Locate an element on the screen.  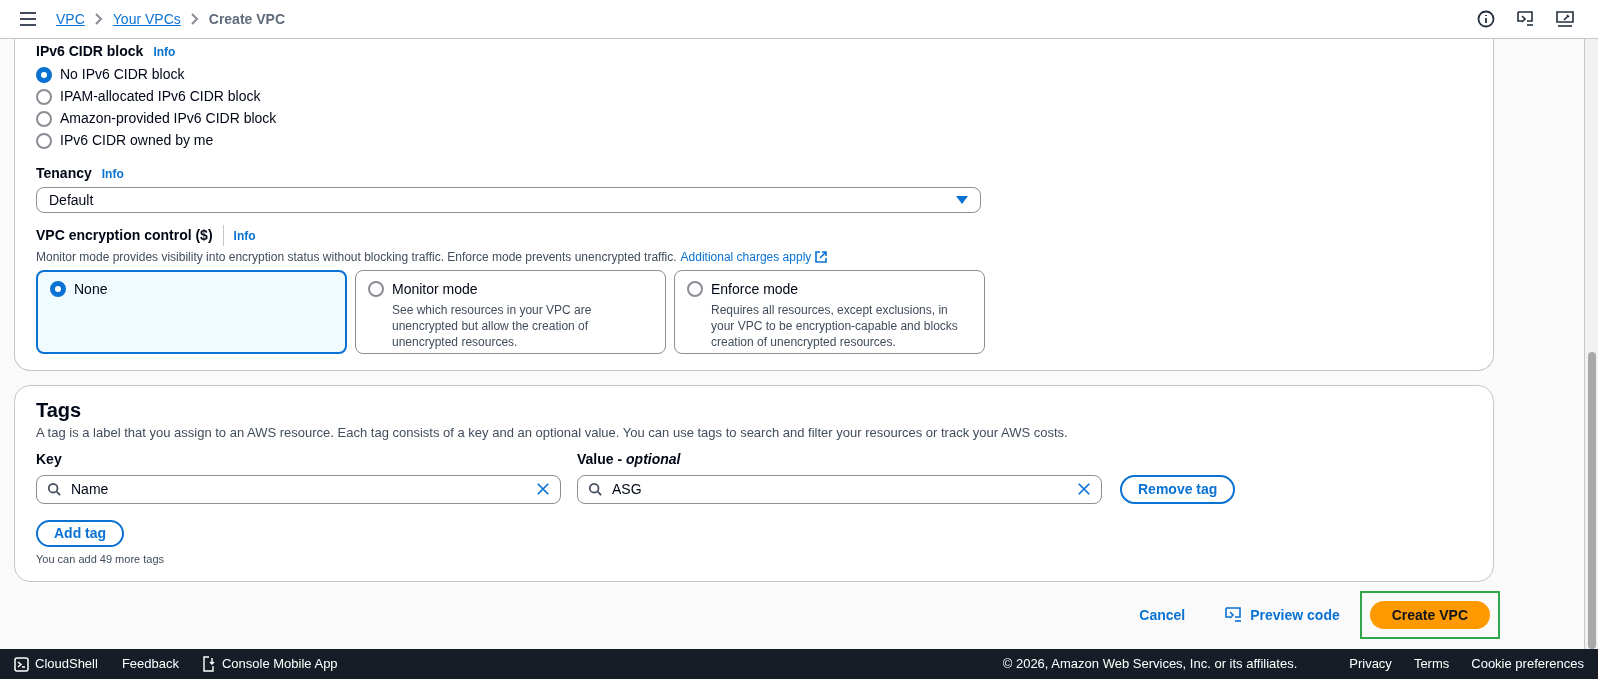
option-description: See which resources in your VPC are unencrypted but allow the creation of unencrypted resources. is located at coordinates (492, 326).